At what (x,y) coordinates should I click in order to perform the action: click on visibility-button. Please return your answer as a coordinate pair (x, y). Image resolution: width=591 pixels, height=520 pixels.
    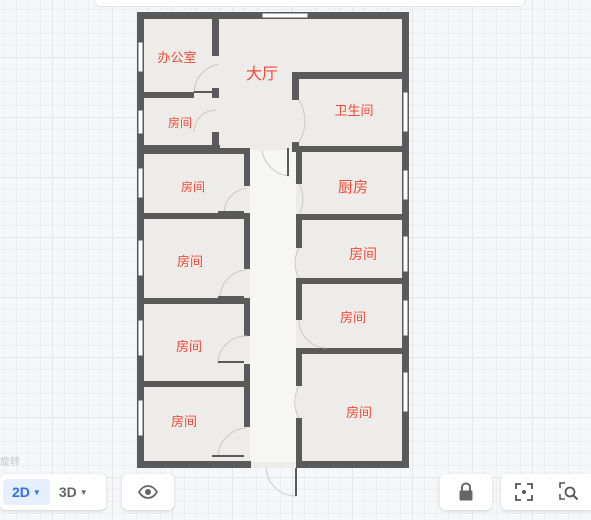
    Looking at the image, I should click on (148, 492).